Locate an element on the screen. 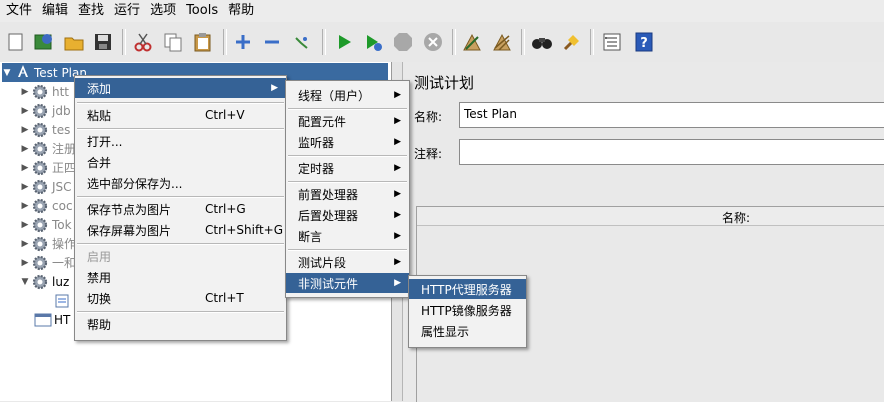 The width and height of the screenshot is (884, 402). clear-icon is located at coordinates (472, 42).